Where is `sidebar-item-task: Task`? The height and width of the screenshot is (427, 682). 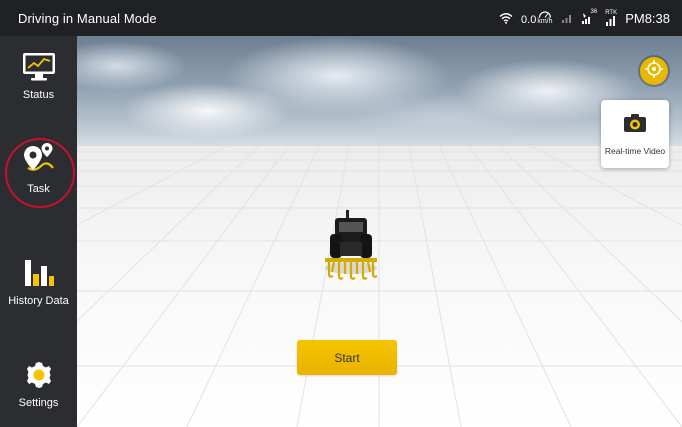
sidebar-item-task: Task is located at coordinates (38, 168).